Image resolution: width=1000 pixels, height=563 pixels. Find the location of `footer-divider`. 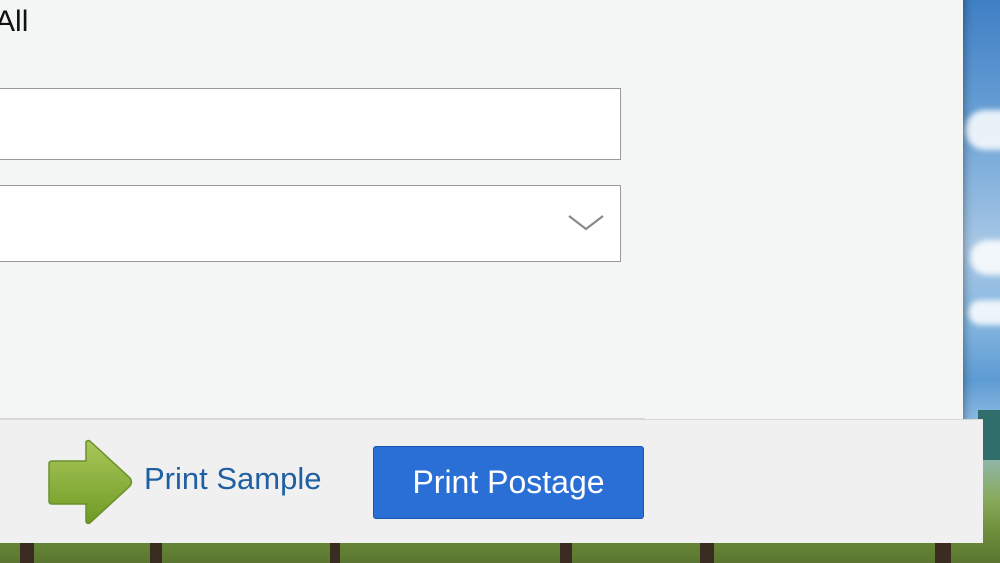

footer-divider is located at coordinates (322, 418).